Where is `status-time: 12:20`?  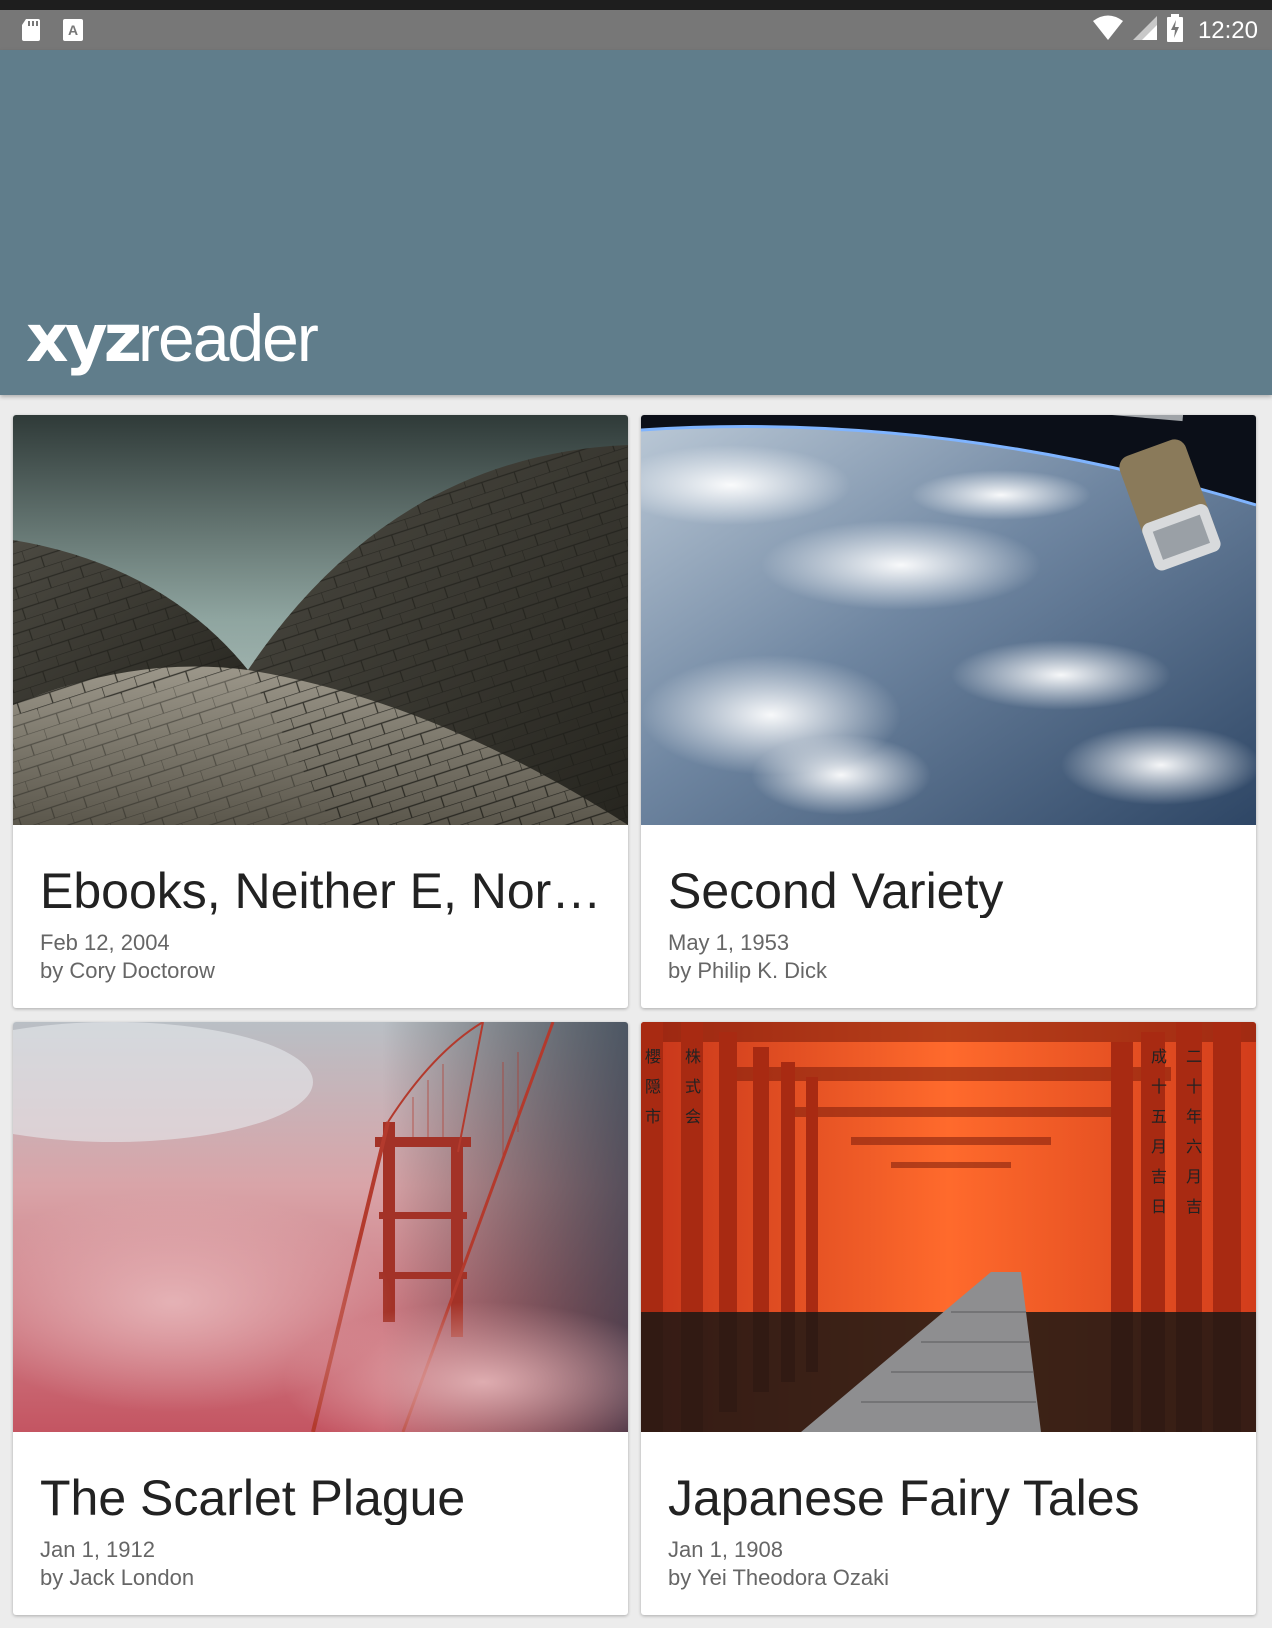
status-time: 12:20 is located at coordinates (1227, 30).